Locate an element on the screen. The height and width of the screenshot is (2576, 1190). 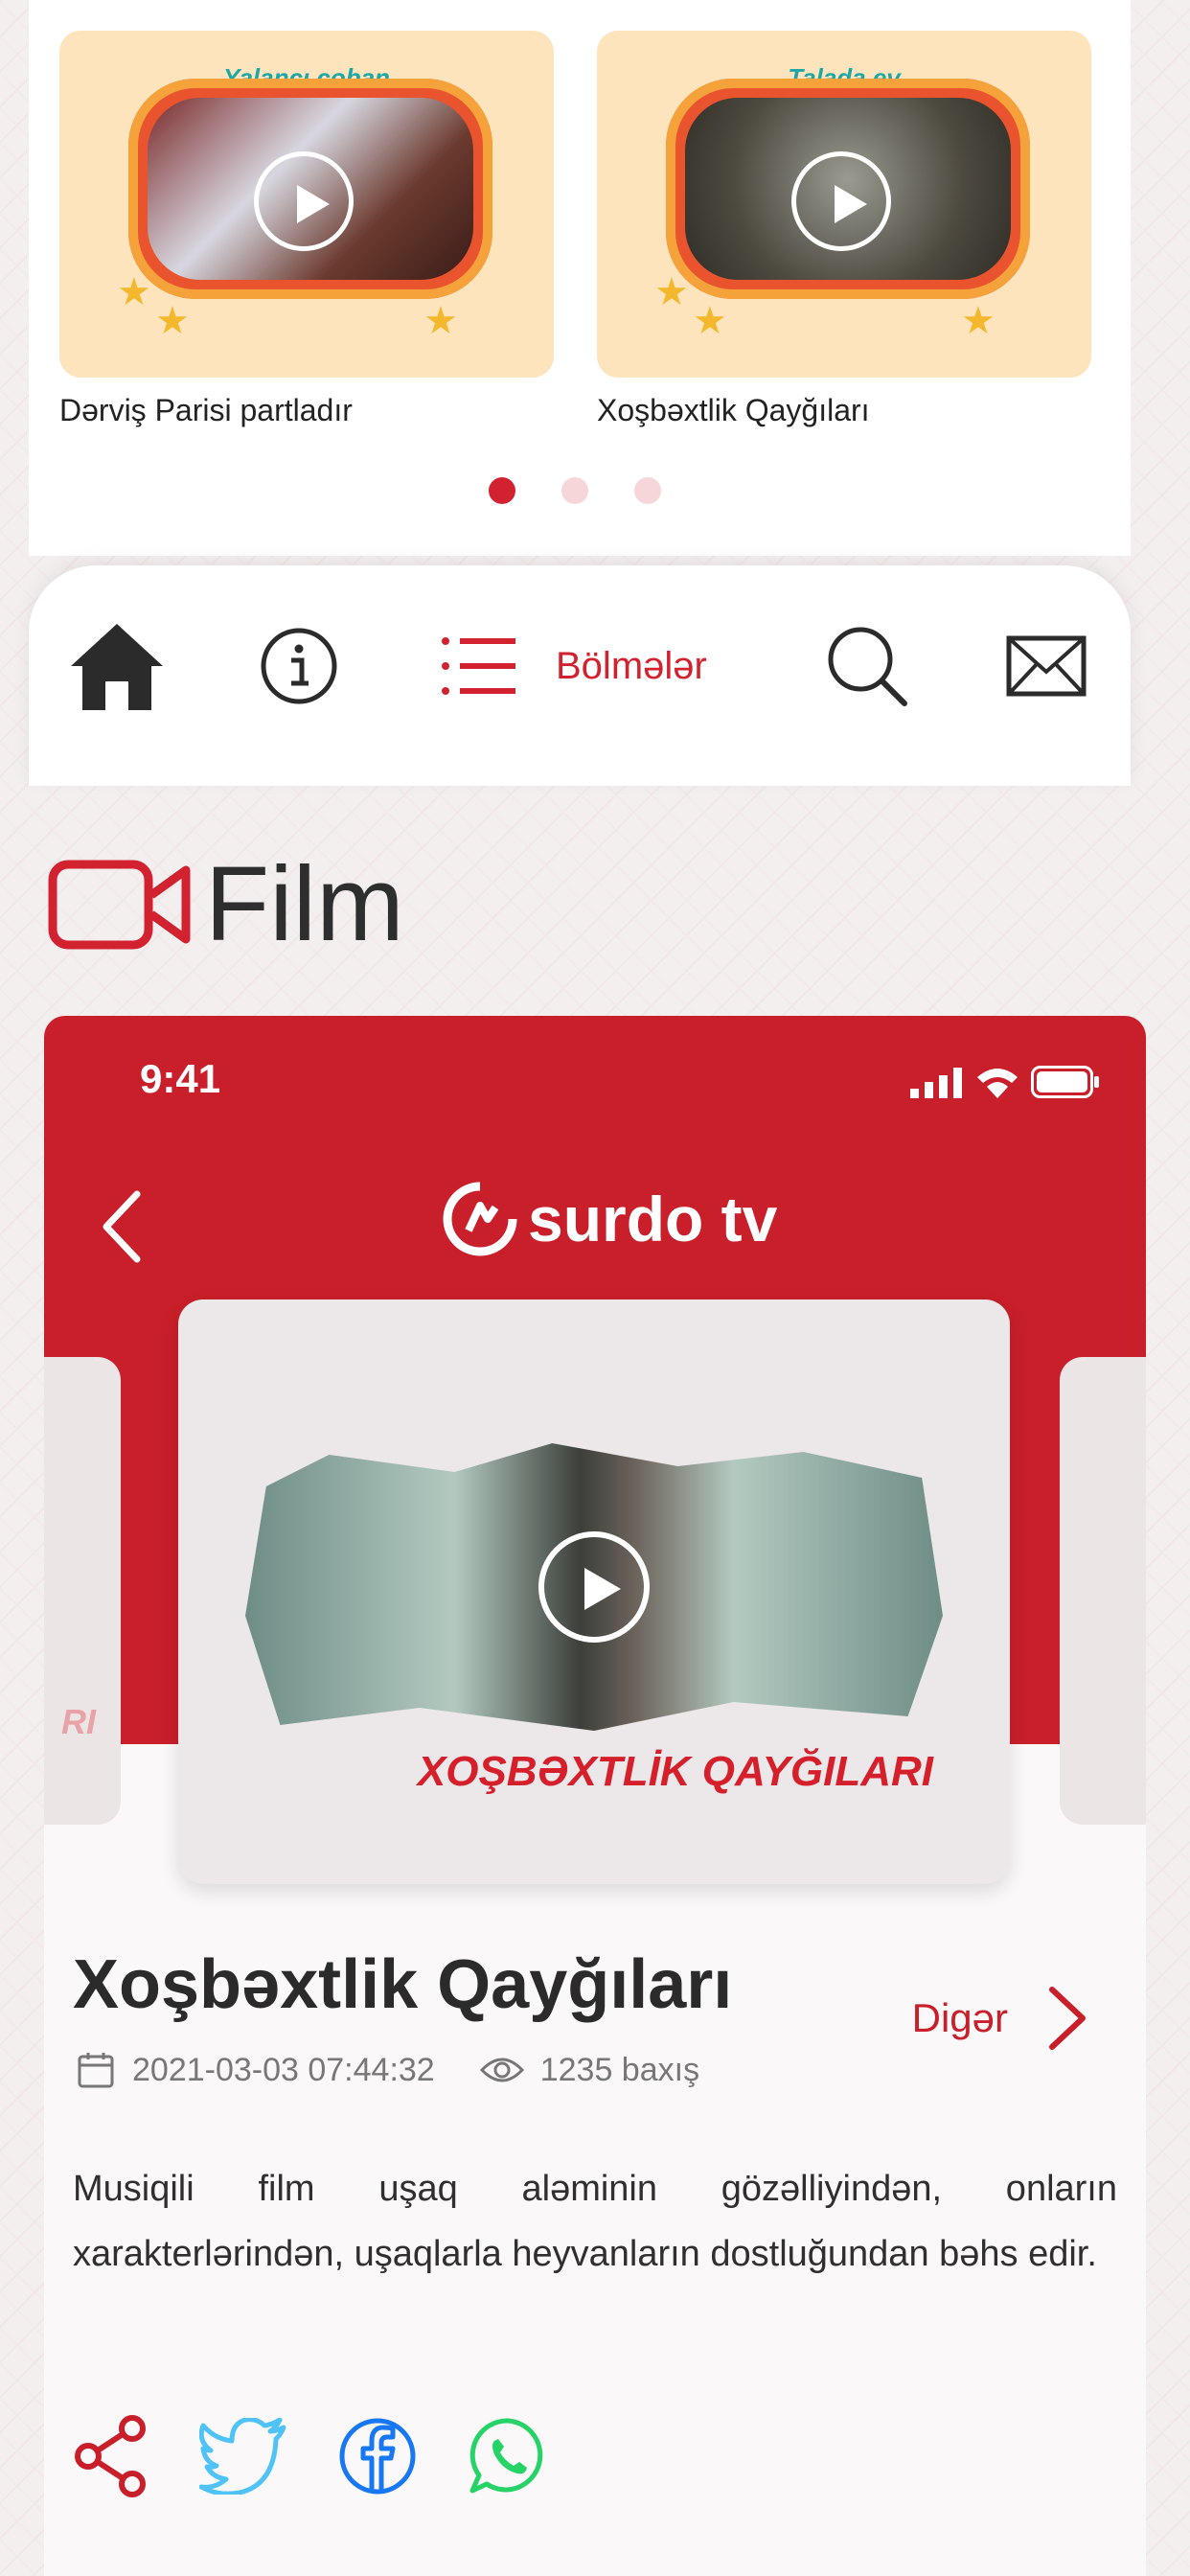
facebook-icon is located at coordinates (378, 2456).